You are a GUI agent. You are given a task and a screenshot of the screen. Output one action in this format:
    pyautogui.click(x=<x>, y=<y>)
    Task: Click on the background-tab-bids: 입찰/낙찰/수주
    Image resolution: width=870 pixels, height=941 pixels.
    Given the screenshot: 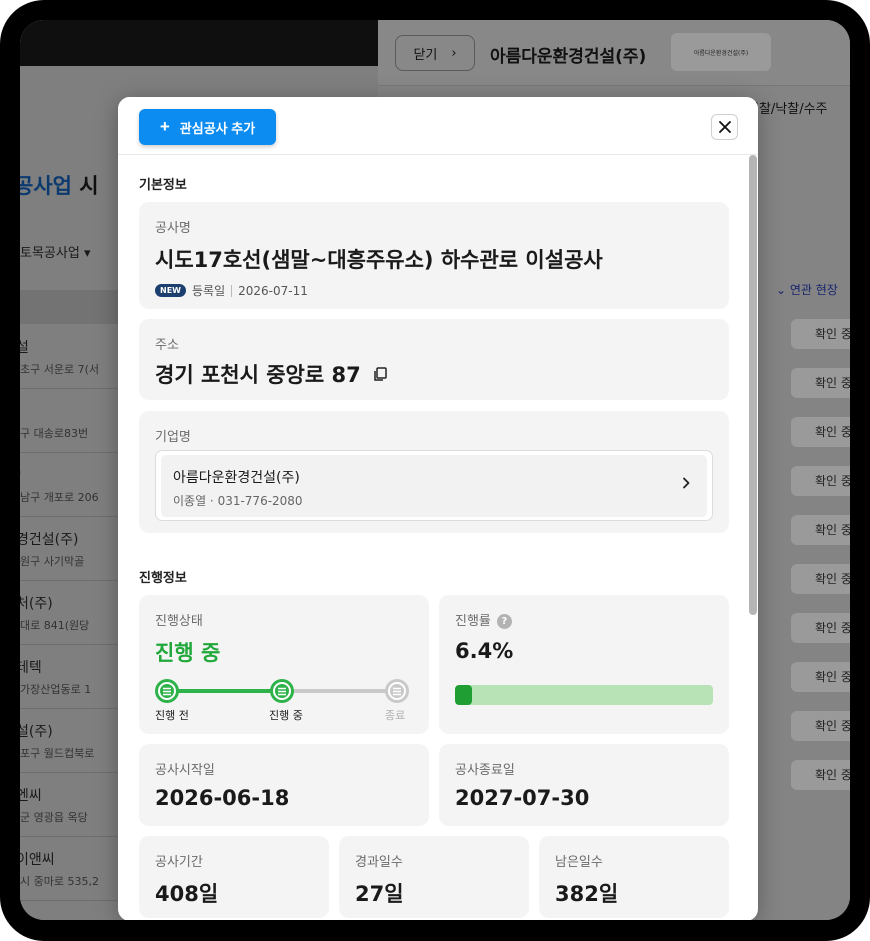 What is the action you would take?
    pyautogui.click(x=787, y=107)
    